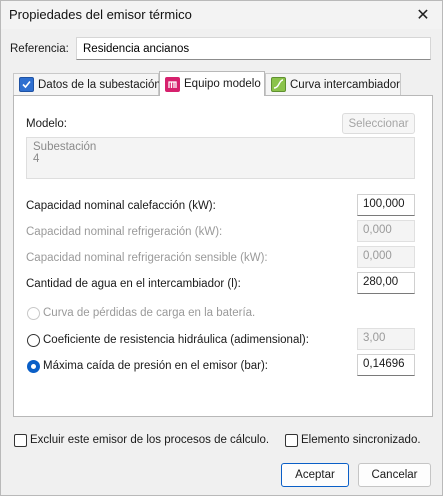 The image size is (443, 496). What do you see at coordinates (39, 49) in the screenshot?
I see `referencia-label: Referencia:` at bounding box center [39, 49].